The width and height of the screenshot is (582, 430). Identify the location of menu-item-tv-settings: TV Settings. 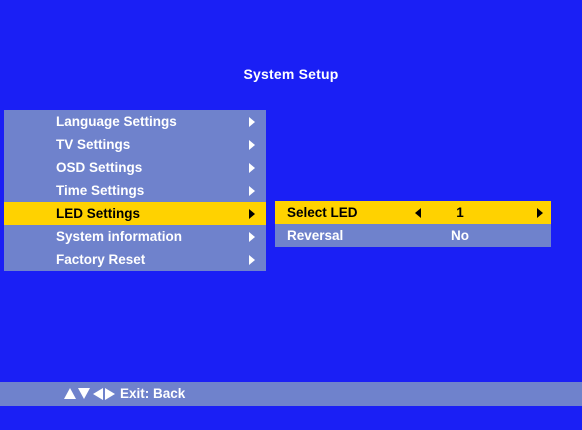
(135, 144).